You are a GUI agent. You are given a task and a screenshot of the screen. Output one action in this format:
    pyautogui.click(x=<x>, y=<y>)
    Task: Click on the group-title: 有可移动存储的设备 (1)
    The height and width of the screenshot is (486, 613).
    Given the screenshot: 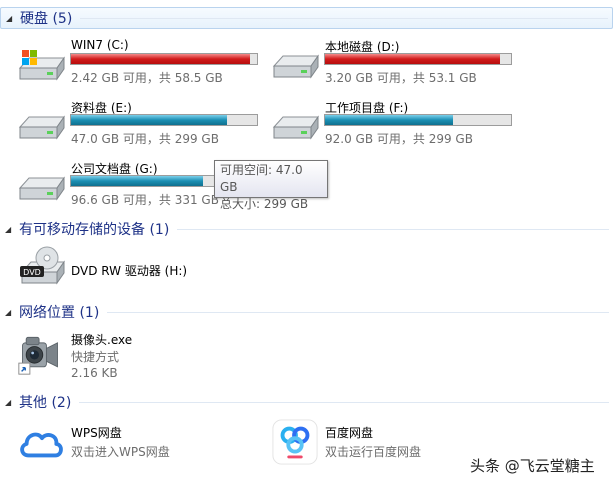 What is the action you would take?
    pyautogui.click(x=94, y=230)
    